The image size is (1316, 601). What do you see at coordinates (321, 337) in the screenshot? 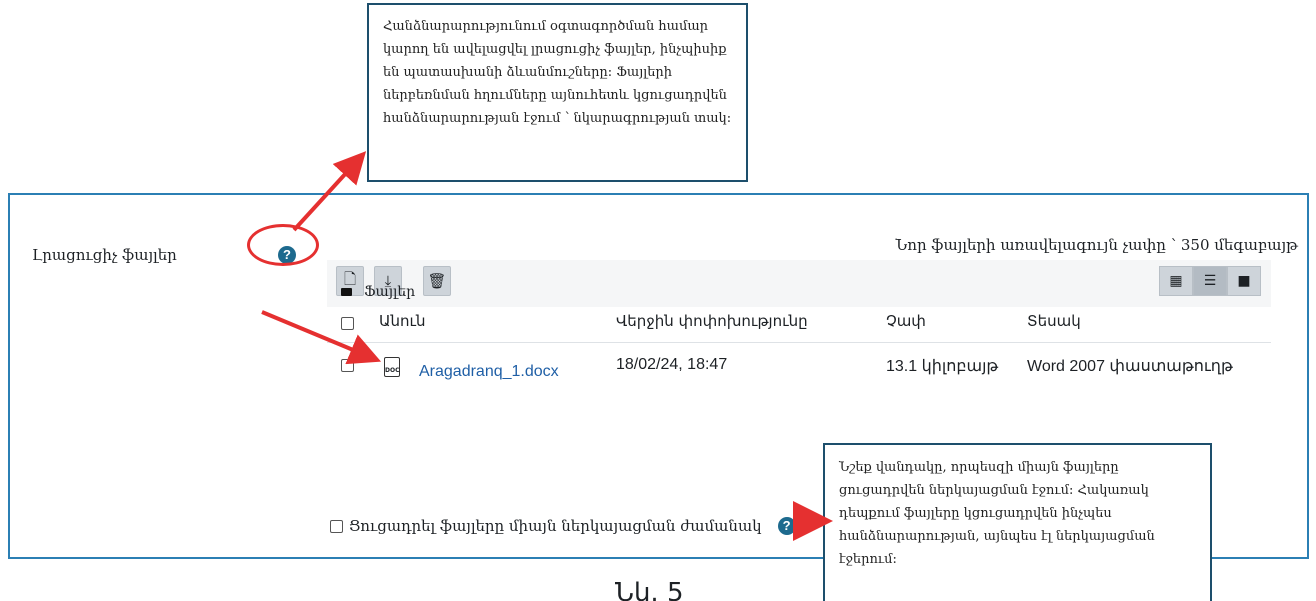
I see `arrow-to-file` at bounding box center [321, 337].